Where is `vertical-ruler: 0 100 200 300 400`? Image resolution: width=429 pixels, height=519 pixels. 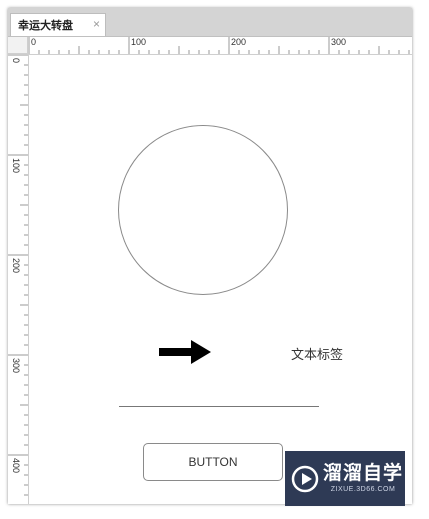
vertical-ruler: 0 100 200 300 400 is located at coordinates (18, 279).